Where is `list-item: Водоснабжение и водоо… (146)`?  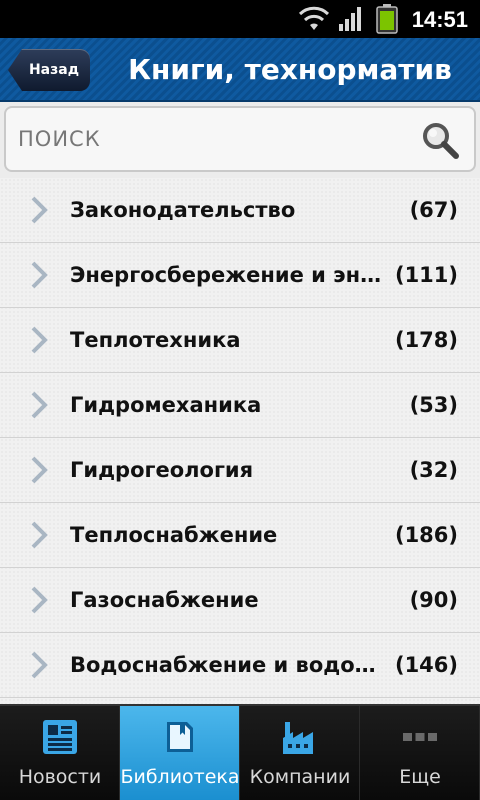 list-item: Водоснабжение и водоо… (146) is located at coordinates (240, 665).